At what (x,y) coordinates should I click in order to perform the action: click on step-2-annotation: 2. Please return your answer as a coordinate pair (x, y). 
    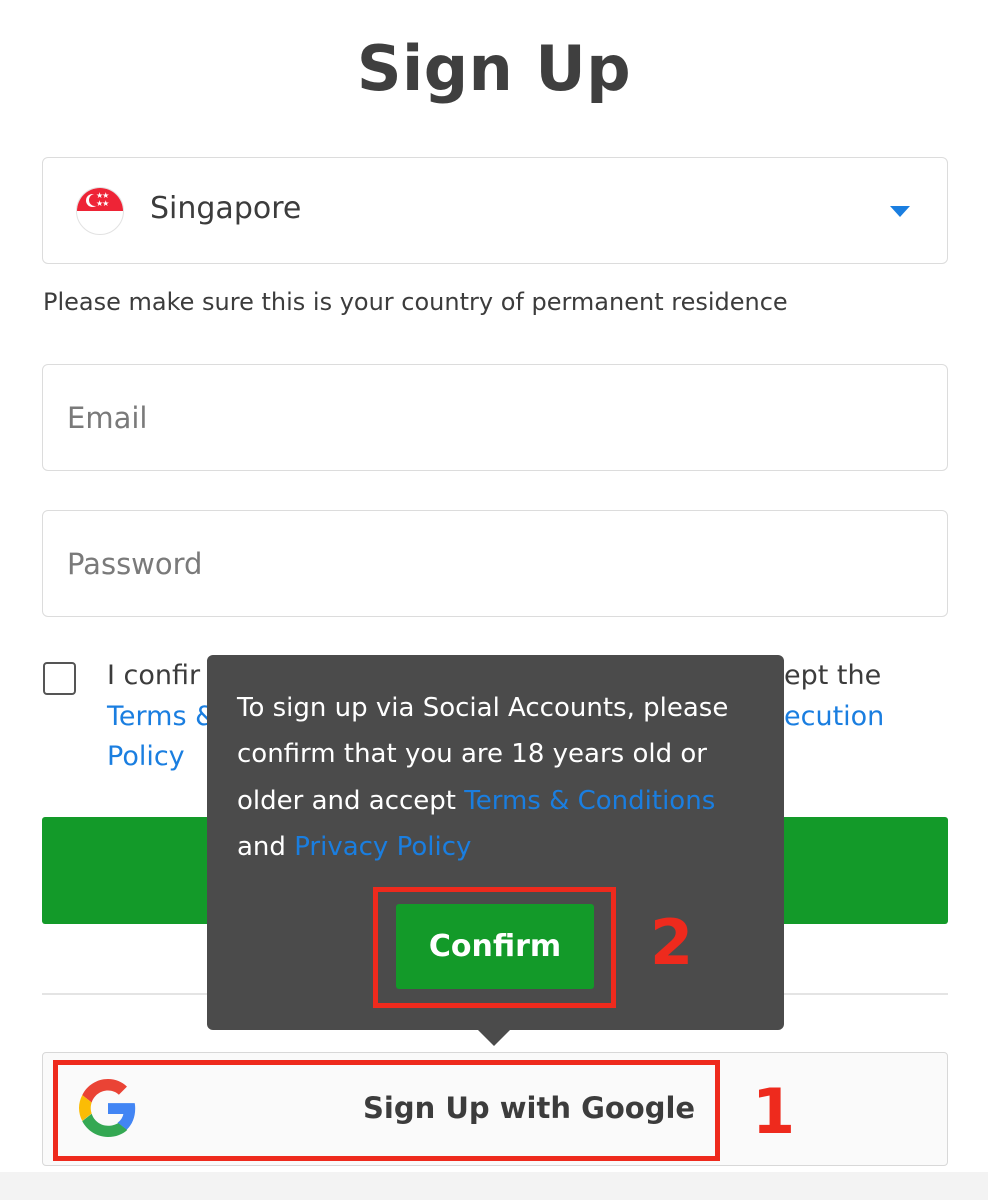
    Looking at the image, I should click on (672, 942).